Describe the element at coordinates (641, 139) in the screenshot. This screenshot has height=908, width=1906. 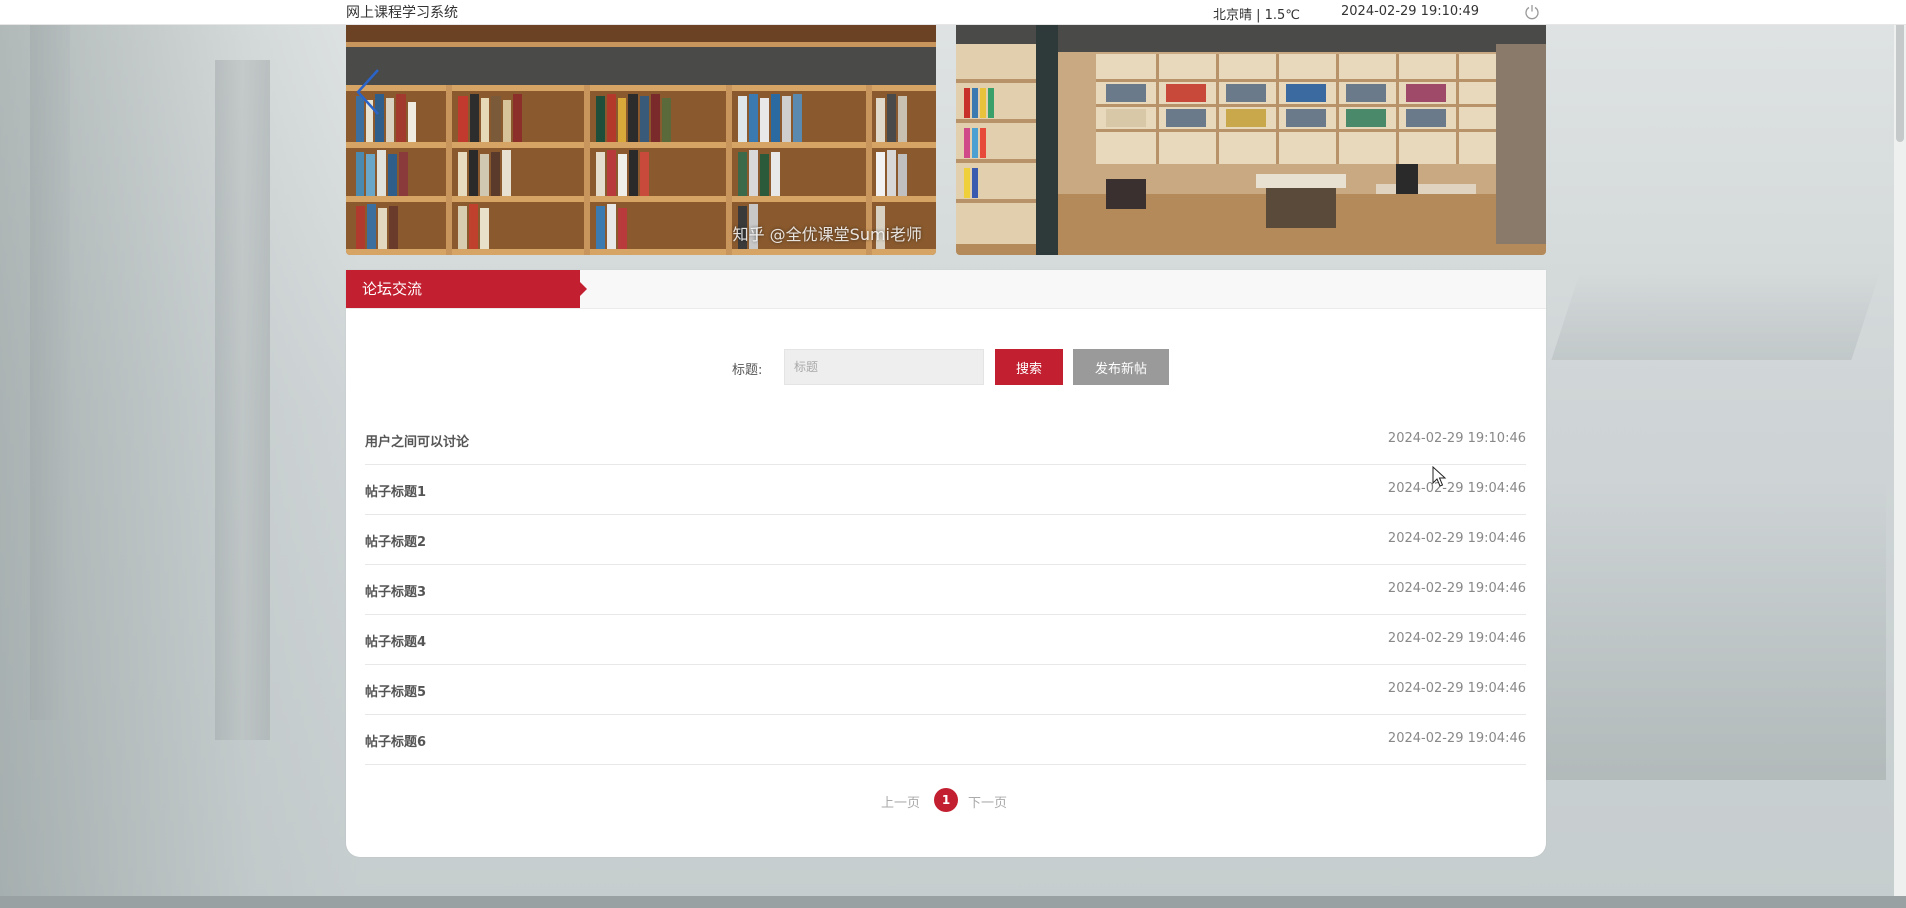
I see `banner-image-bookshelf: 知乎 @全优课堂Sumi老师` at that location.